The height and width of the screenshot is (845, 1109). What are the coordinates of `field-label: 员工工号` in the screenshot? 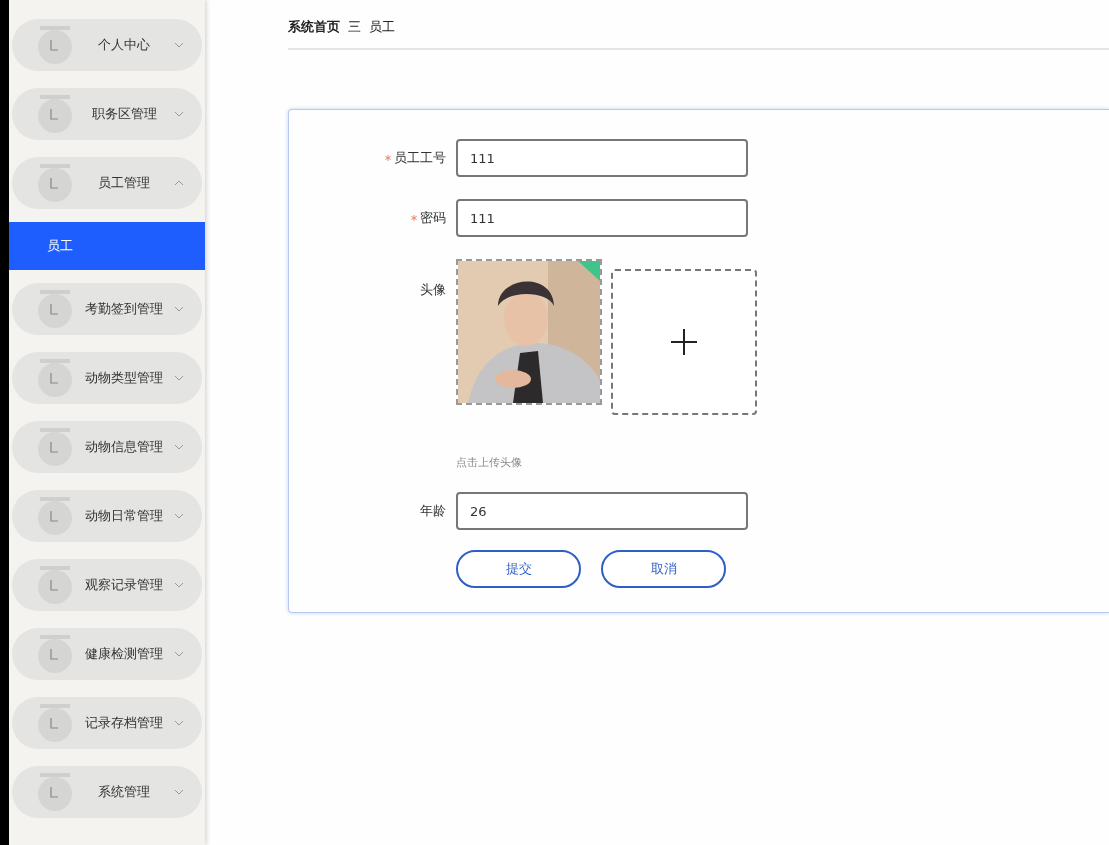 It's located at (420, 158).